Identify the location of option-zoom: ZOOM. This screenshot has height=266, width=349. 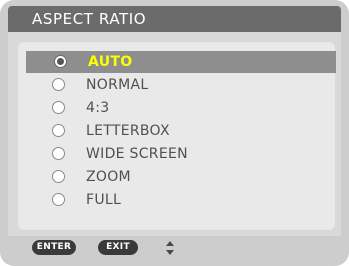
(182, 177).